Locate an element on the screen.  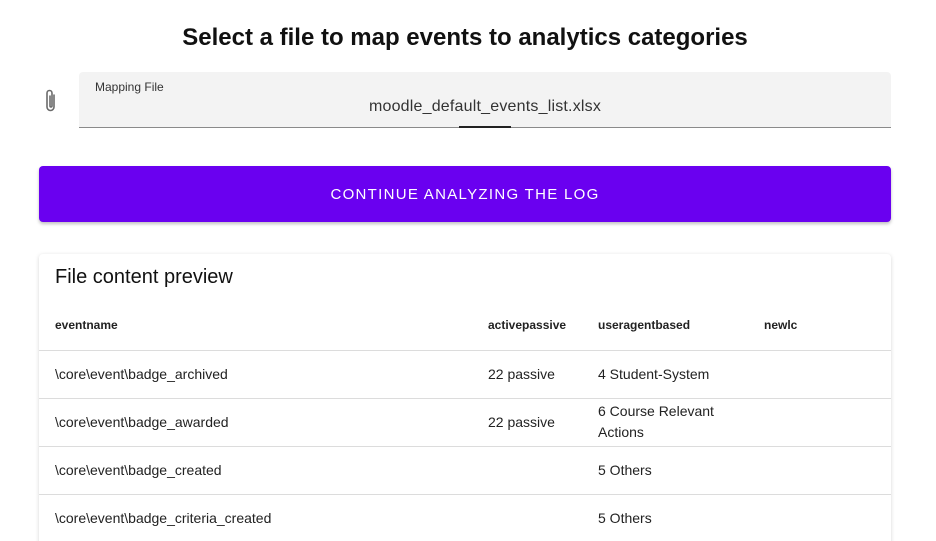
paperclip-icon is located at coordinates (51, 101).